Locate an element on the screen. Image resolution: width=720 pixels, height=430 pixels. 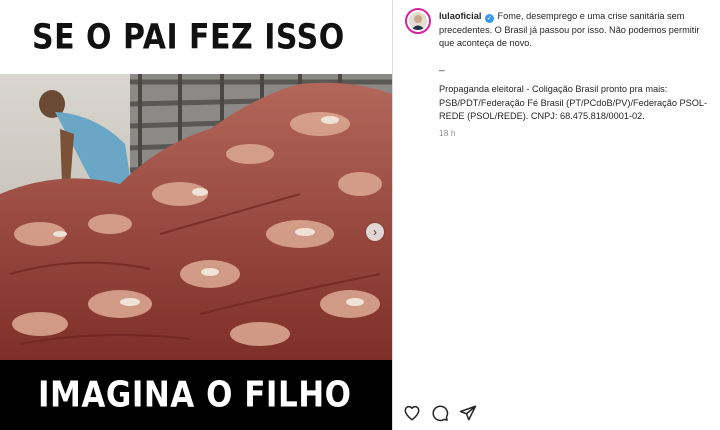
avatar is located at coordinates (418, 21).